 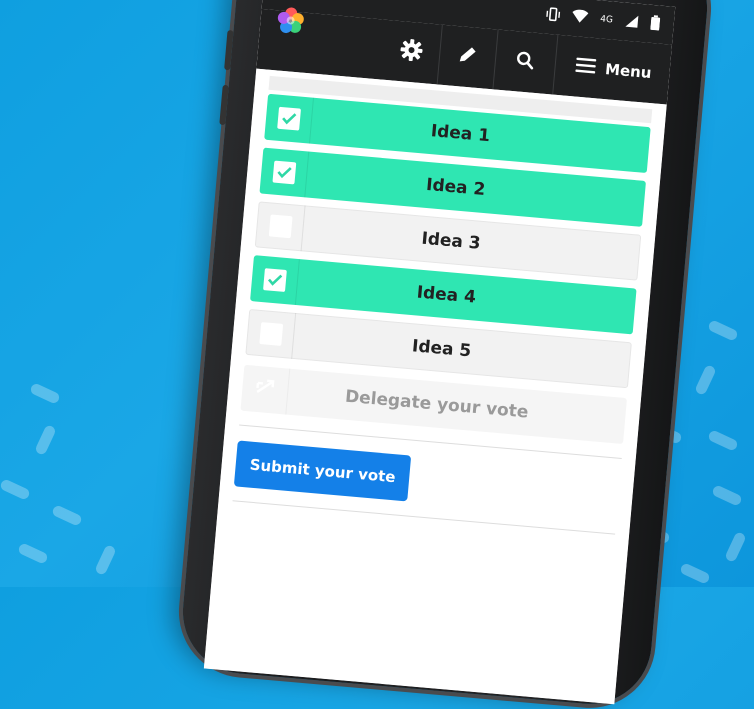 I want to click on option-label: Idea 3, so click(x=451, y=241).